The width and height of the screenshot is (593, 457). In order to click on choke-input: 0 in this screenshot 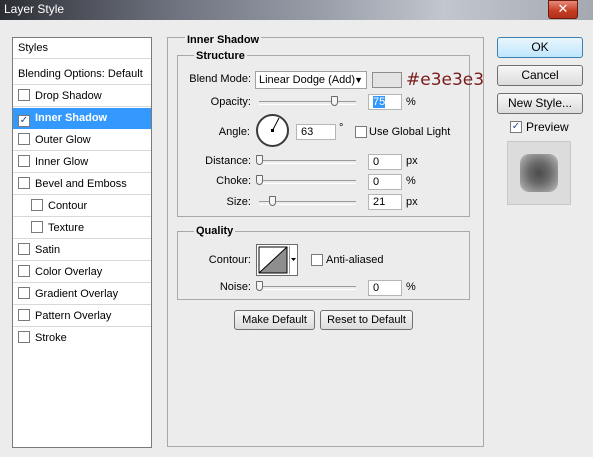, I will do `click(385, 182)`.